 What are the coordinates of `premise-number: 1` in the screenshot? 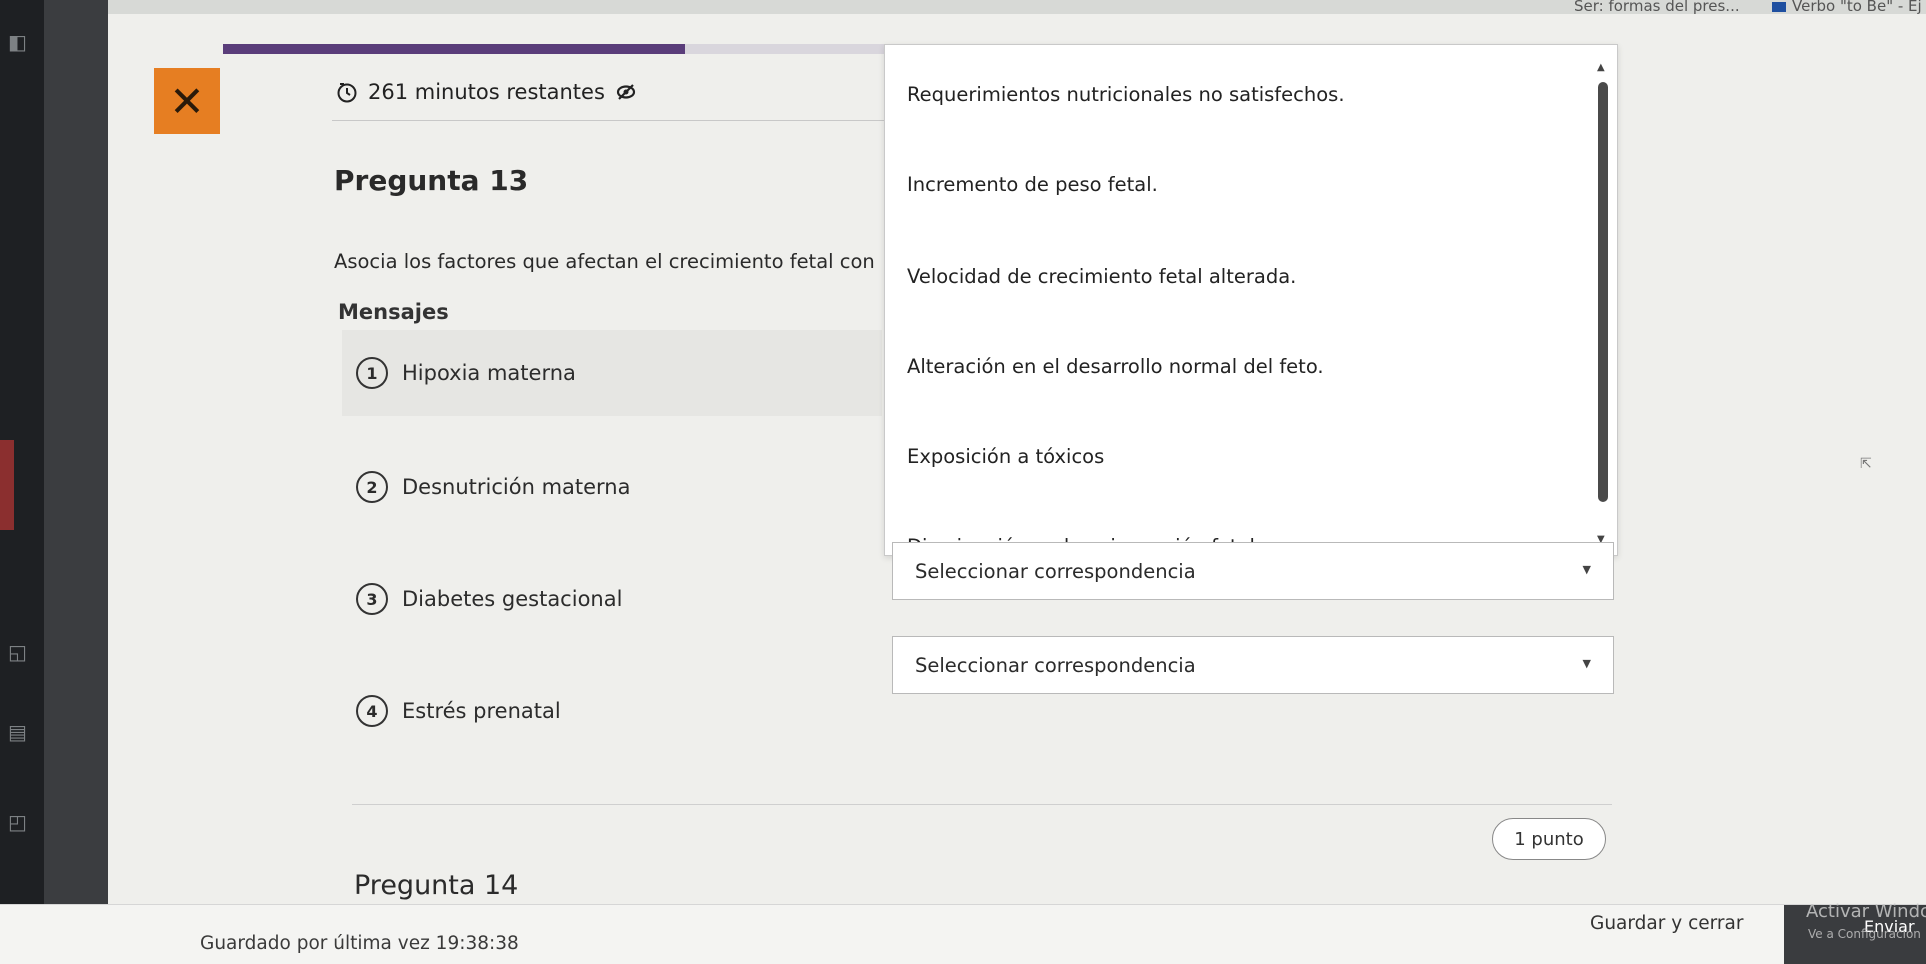 It's located at (372, 373).